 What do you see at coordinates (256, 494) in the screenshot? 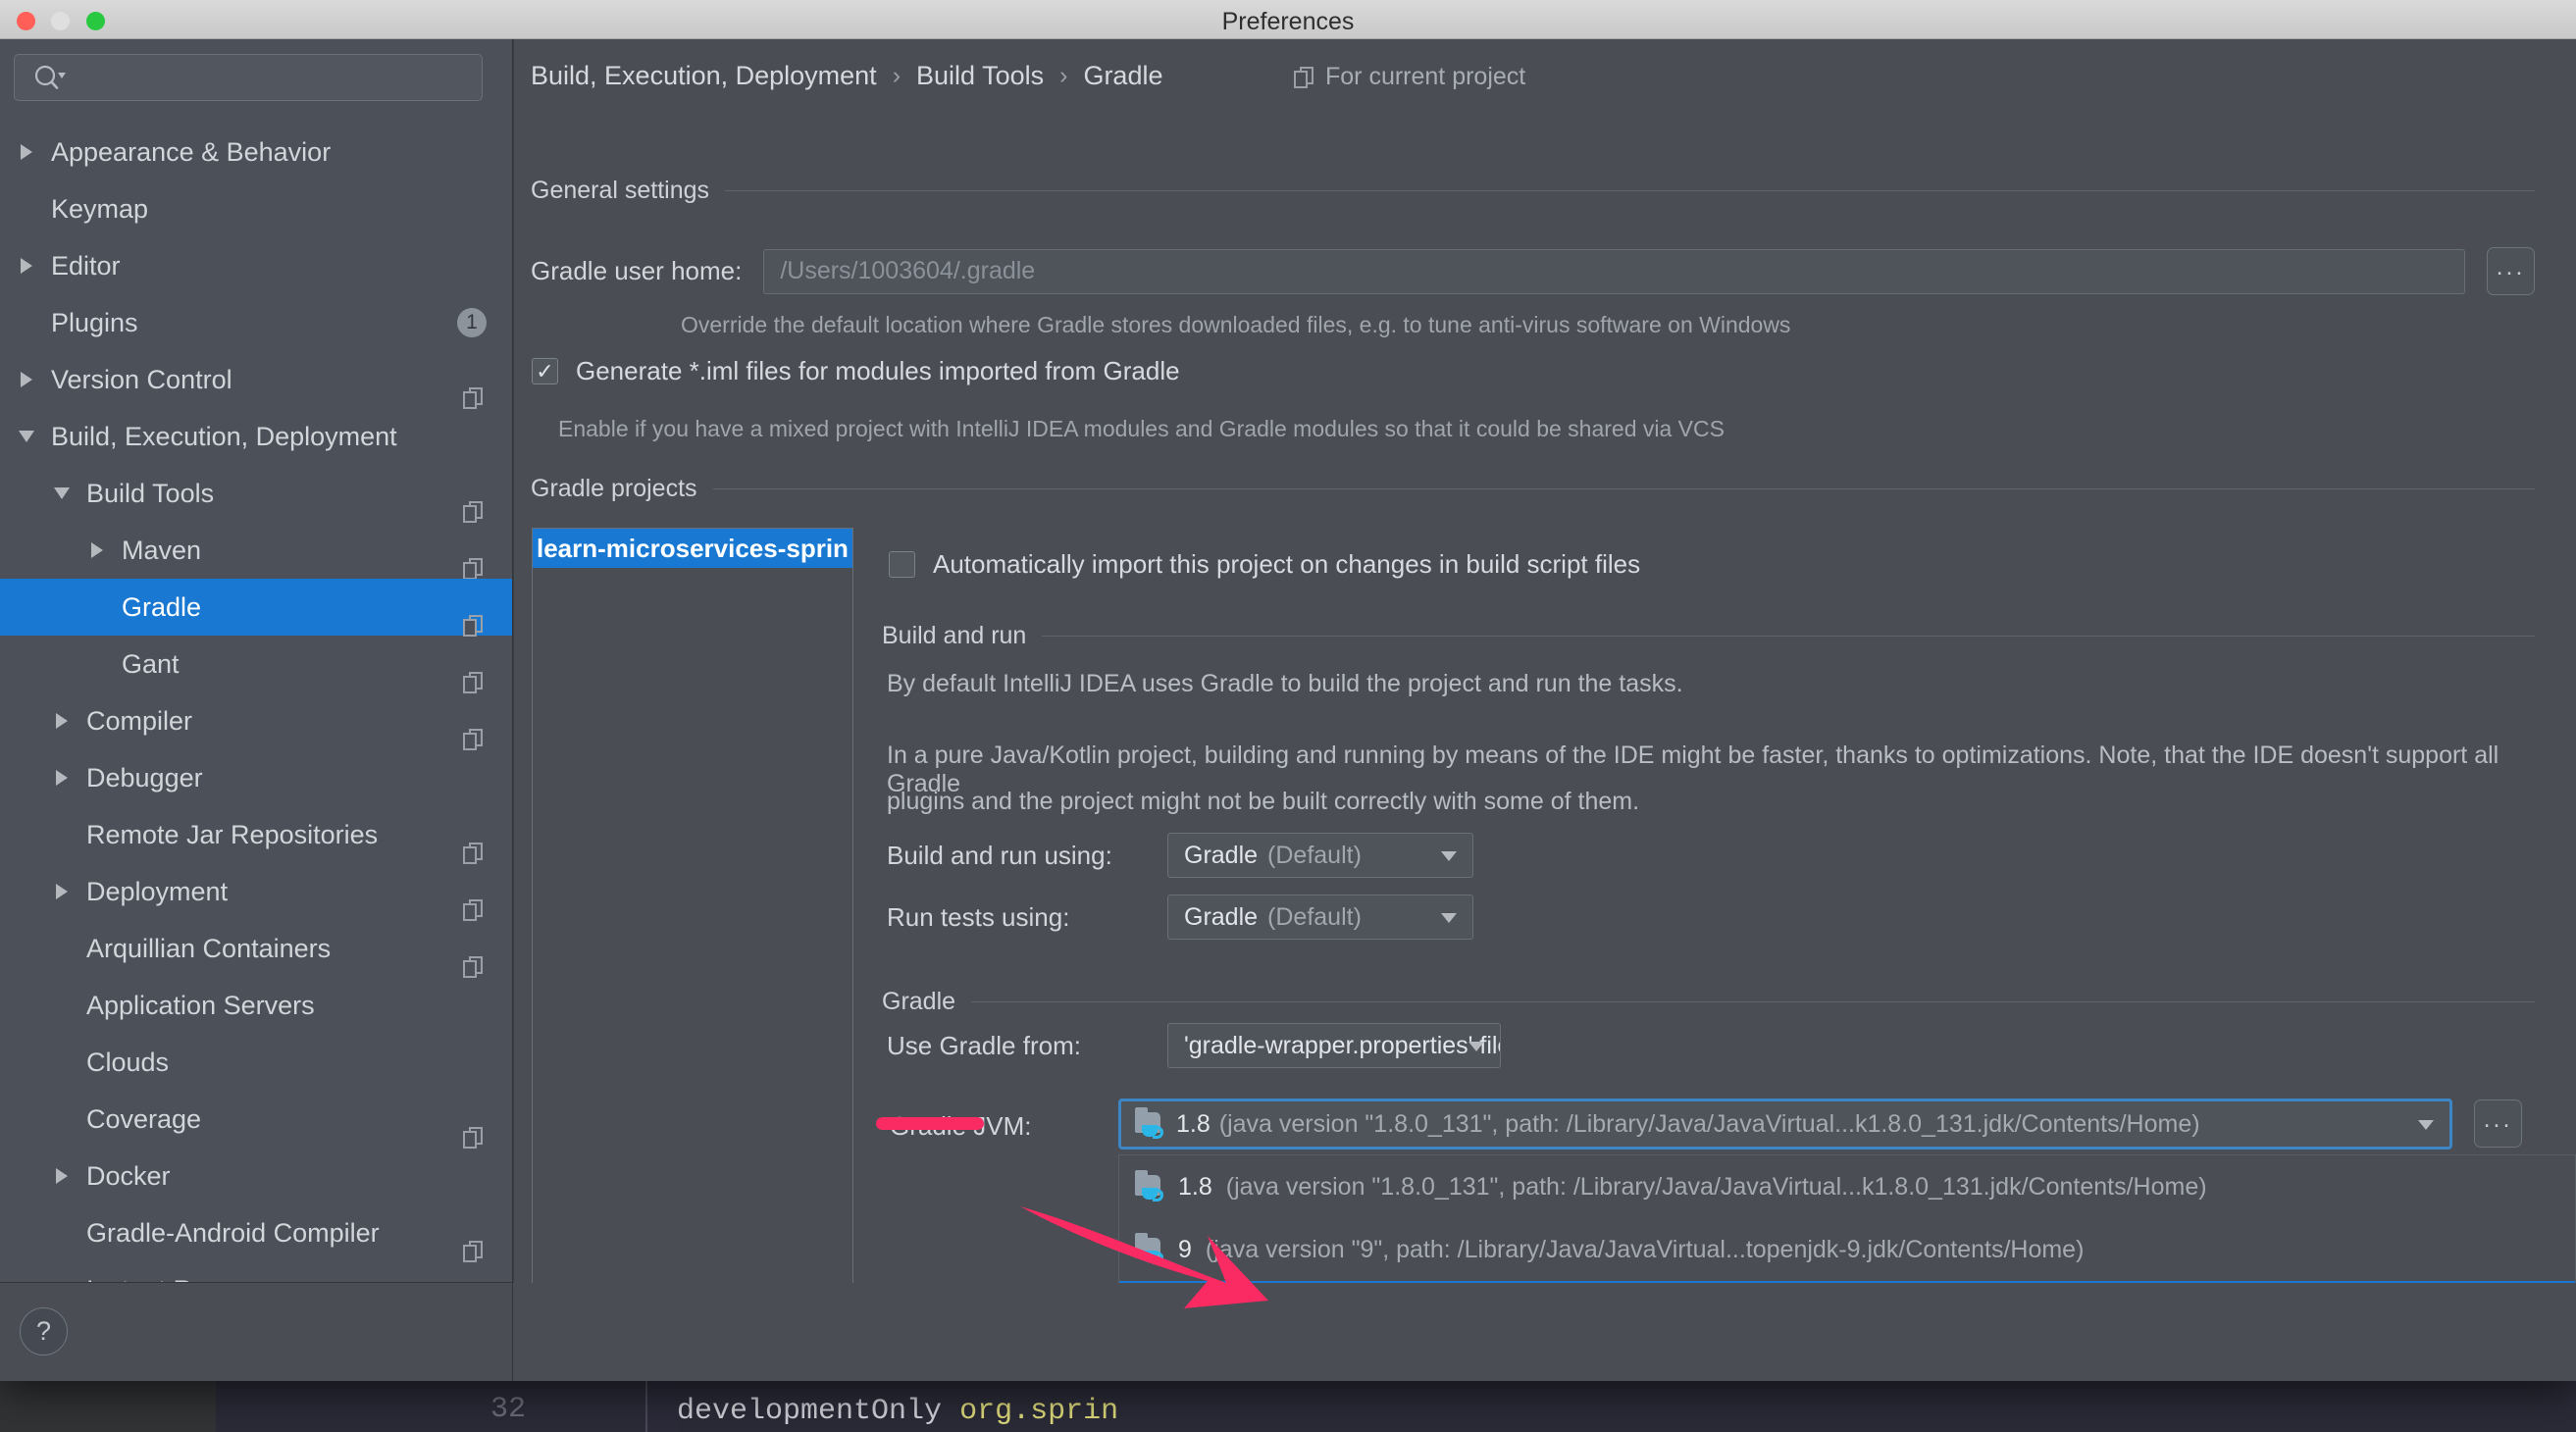
I see `sidebar-item-build-tools: Build Tools` at bounding box center [256, 494].